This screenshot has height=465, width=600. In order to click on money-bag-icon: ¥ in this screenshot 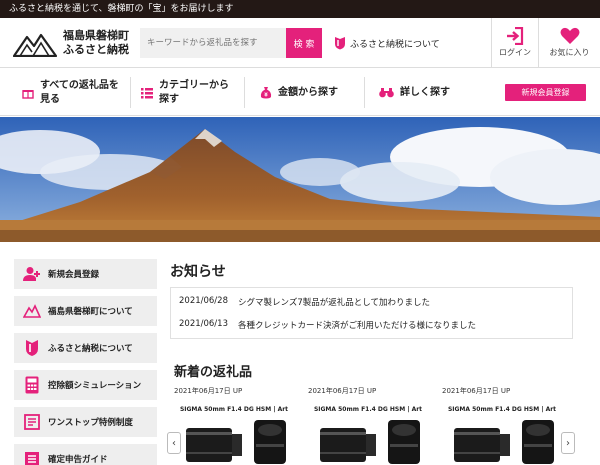, I will do `click(266, 92)`.